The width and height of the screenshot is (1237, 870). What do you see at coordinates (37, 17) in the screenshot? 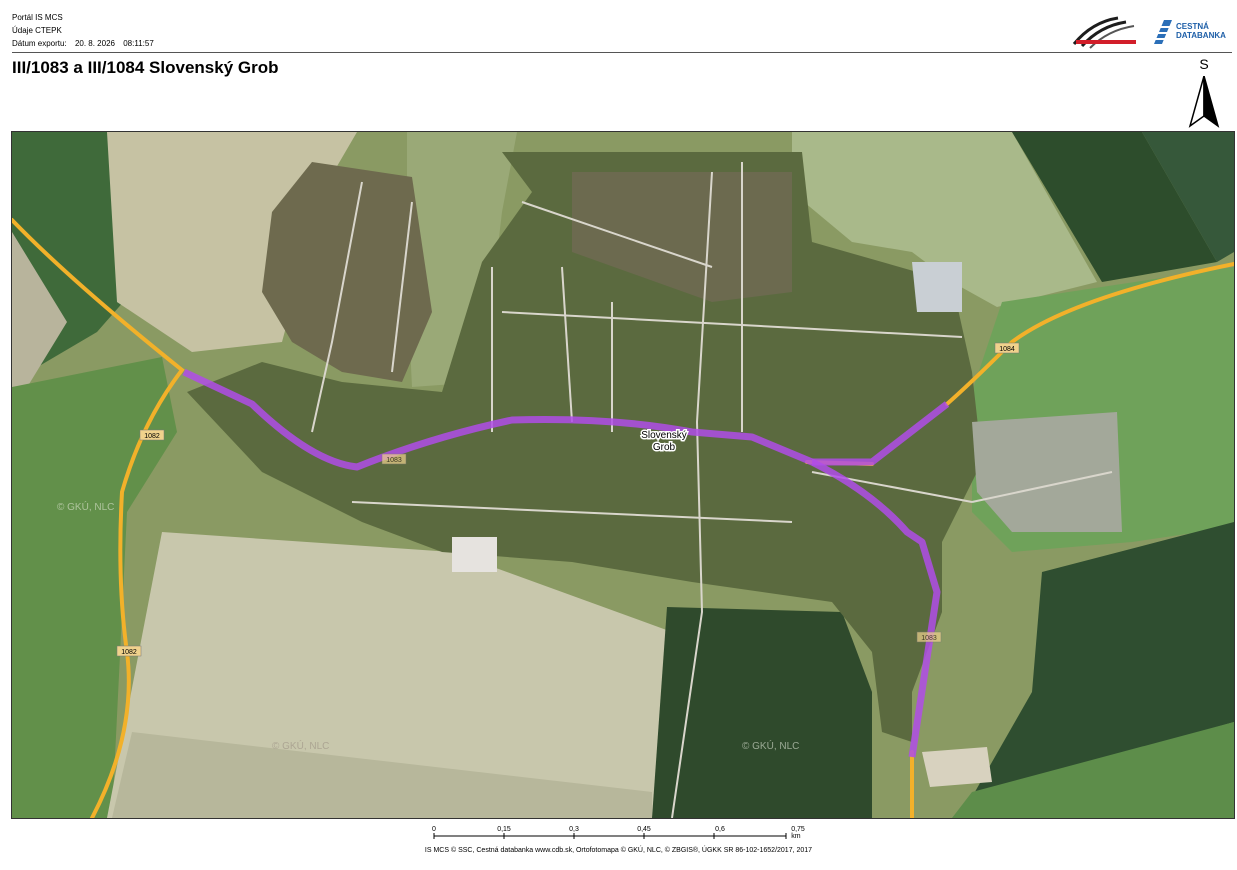
I see `portal-name: Portál IS MCS` at bounding box center [37, 17].